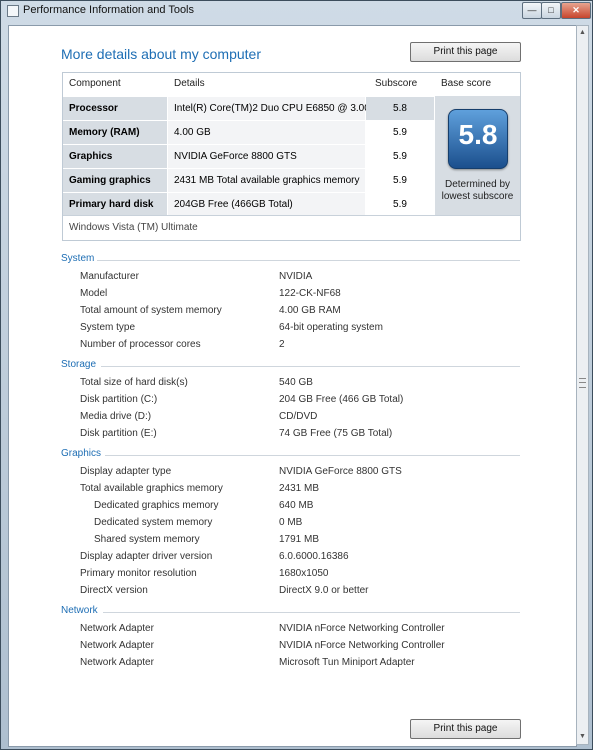  Describe the element at coordinates (299, 488) in the screenshot. I see `info-value: 2431 MB` at that location.